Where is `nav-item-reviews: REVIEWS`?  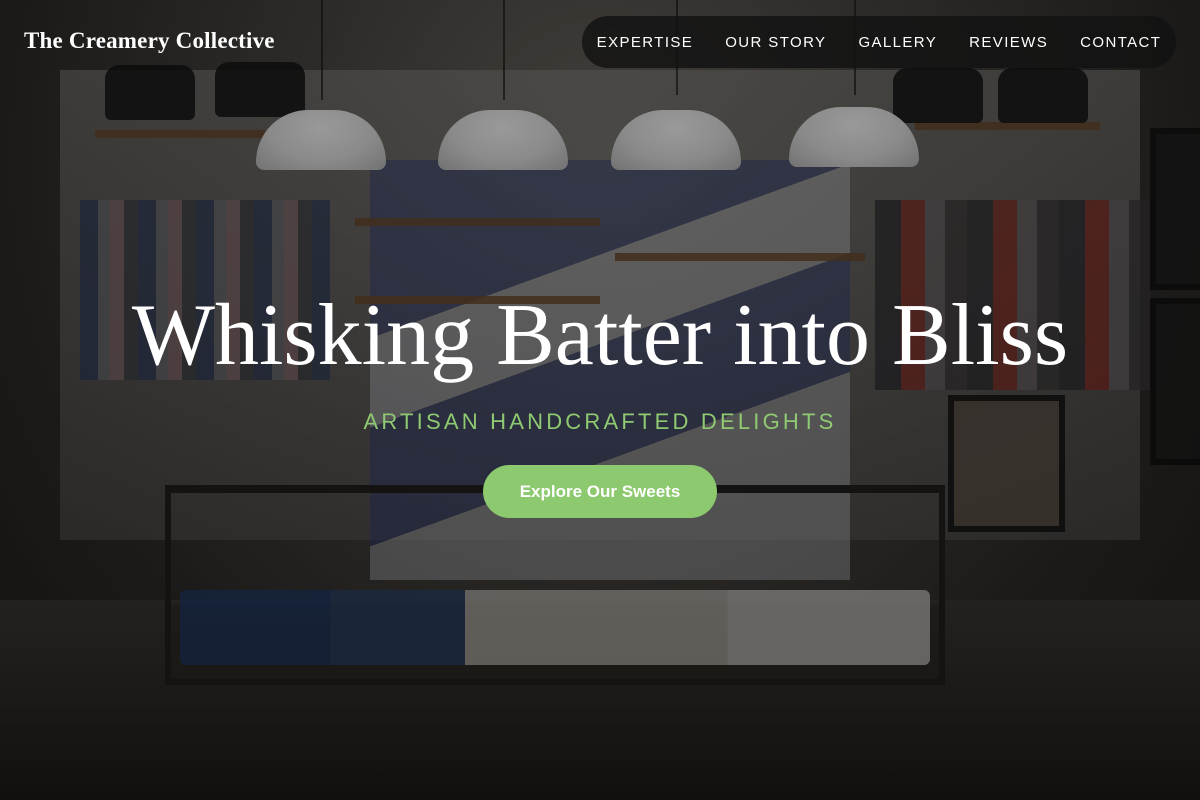 nav-item-reviews: REVIEWS is located at coordinates (1008, 42).